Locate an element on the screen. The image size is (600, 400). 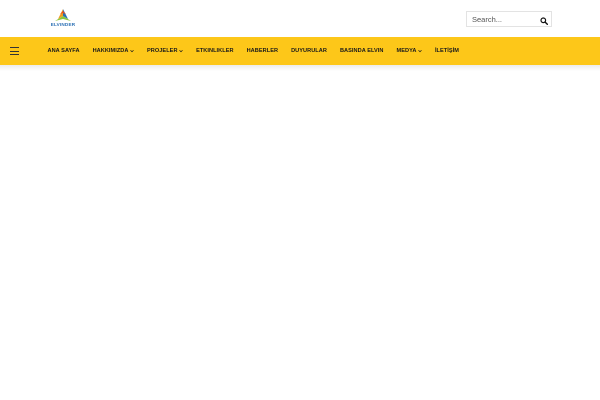
header-top: ELVINDER is located at coordinates (300, 18).